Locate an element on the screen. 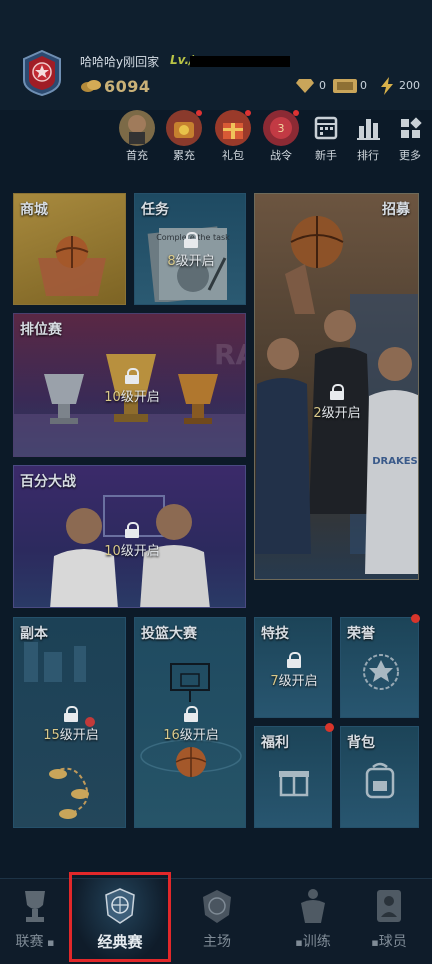 The height and width of the screenshot is (964, 432). shootout-lock-level: 16 is located at coordinates (171, 735).